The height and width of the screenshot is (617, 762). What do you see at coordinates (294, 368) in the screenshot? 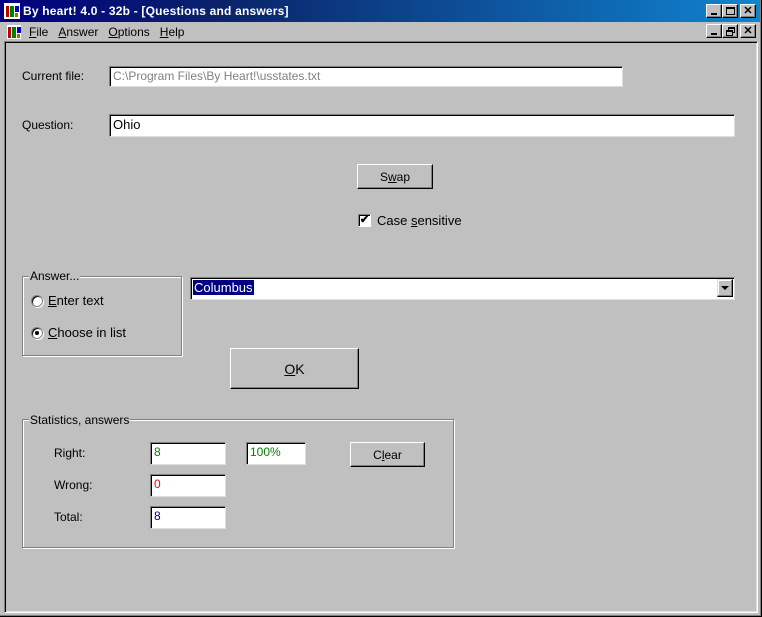
I see `ok-button: OK` at bounding box center [294, 368].